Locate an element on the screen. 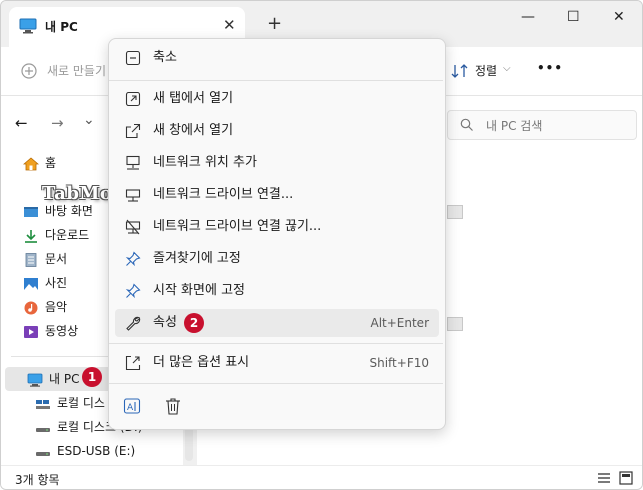 The width and height of the screenshot is (643, 490). close-button: ✕ is located at coordinates (619, 17).